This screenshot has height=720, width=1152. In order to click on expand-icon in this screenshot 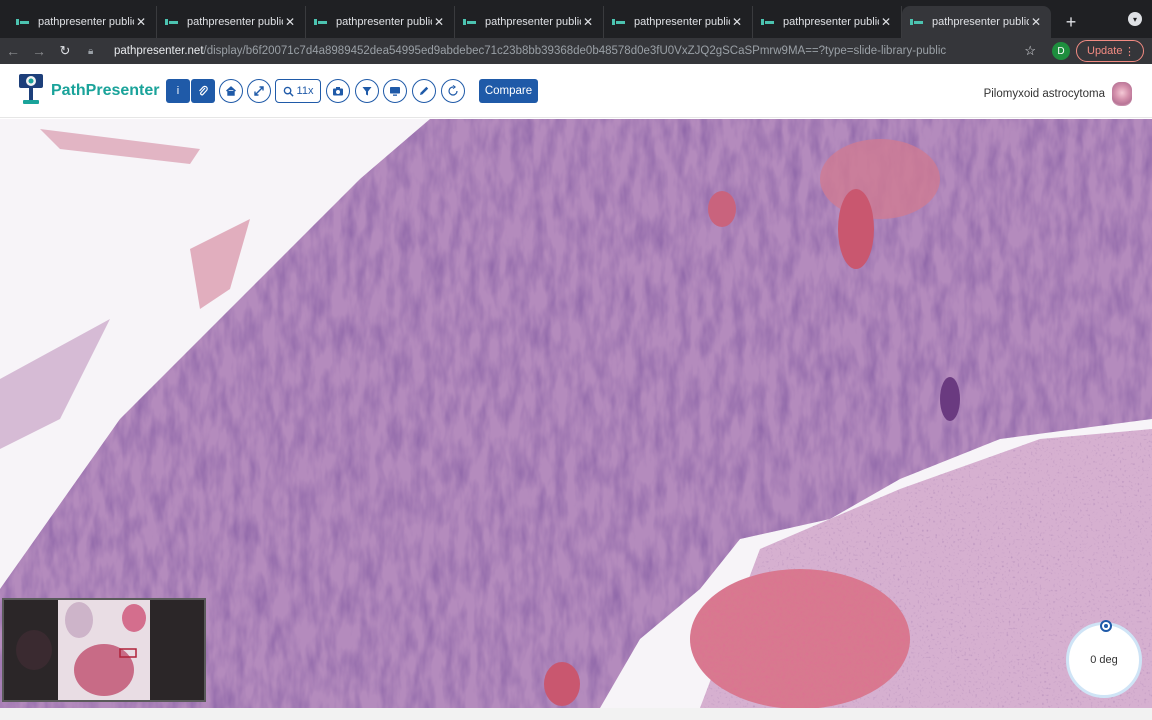, I will do `click(259, 91)`.